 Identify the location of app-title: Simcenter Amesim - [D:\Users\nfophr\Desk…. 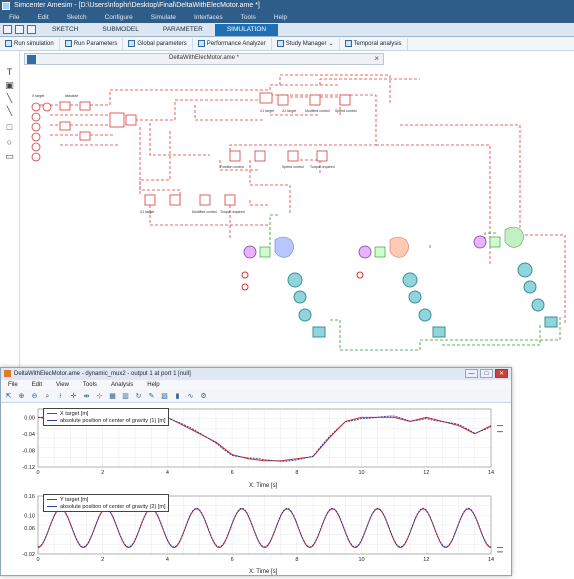
(137, 5).